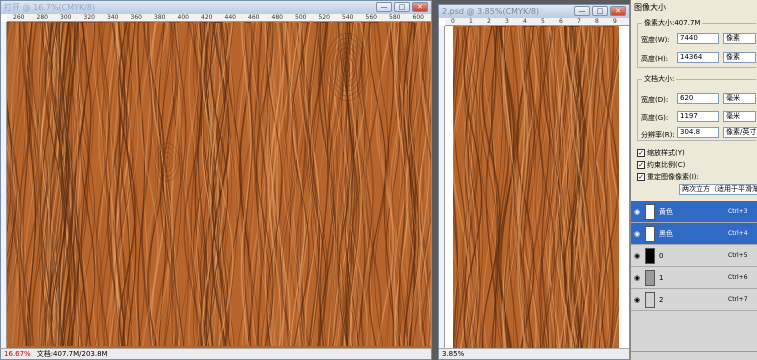  I want to click on horizontal-ruler: 0 1 2 3 4 5 6 7 8 9, so click(537, 22).